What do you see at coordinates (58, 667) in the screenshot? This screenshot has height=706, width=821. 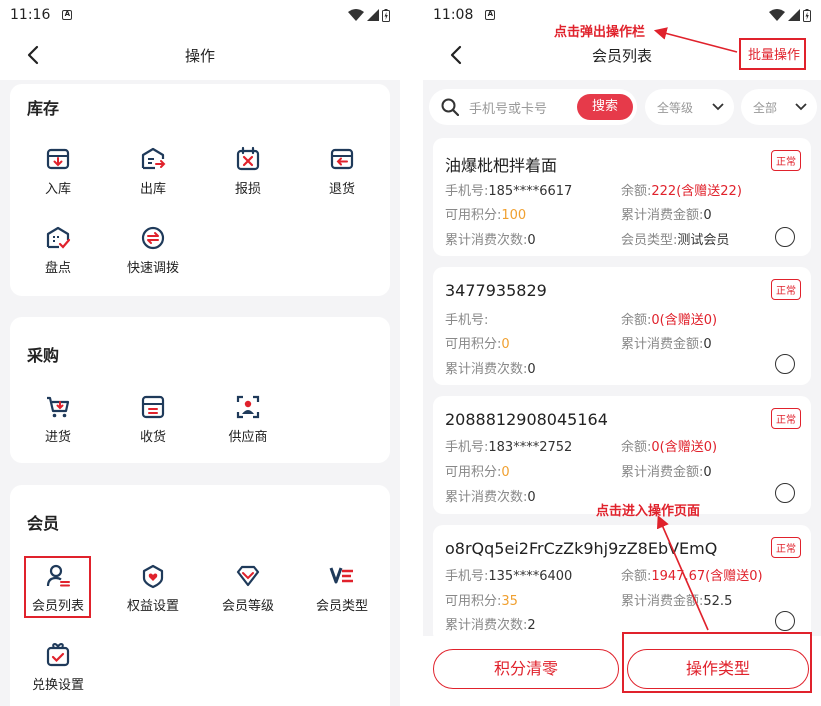 I see `exchange-setting-item: 兑换设置` at bounding box center [58, 667].